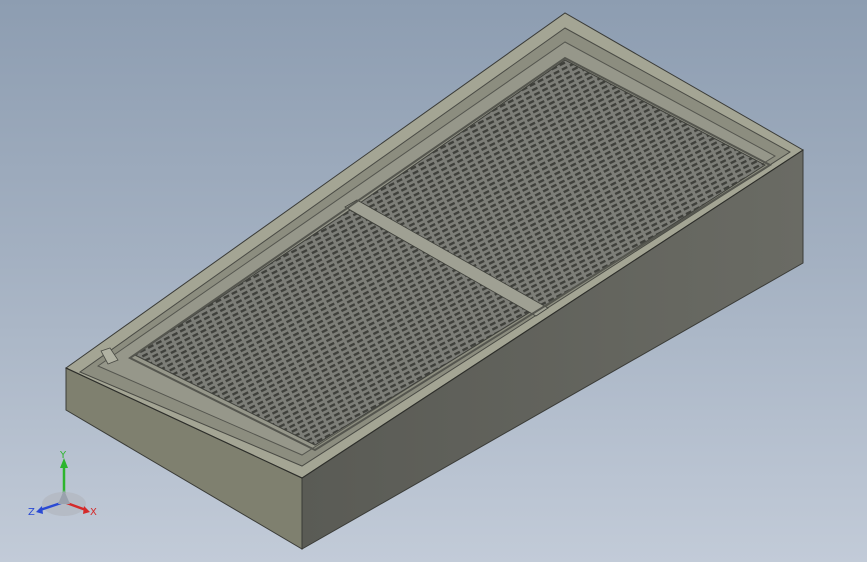 The image size is (867, 562). I want to click on y-axis-label: Y, so click(63, 455).